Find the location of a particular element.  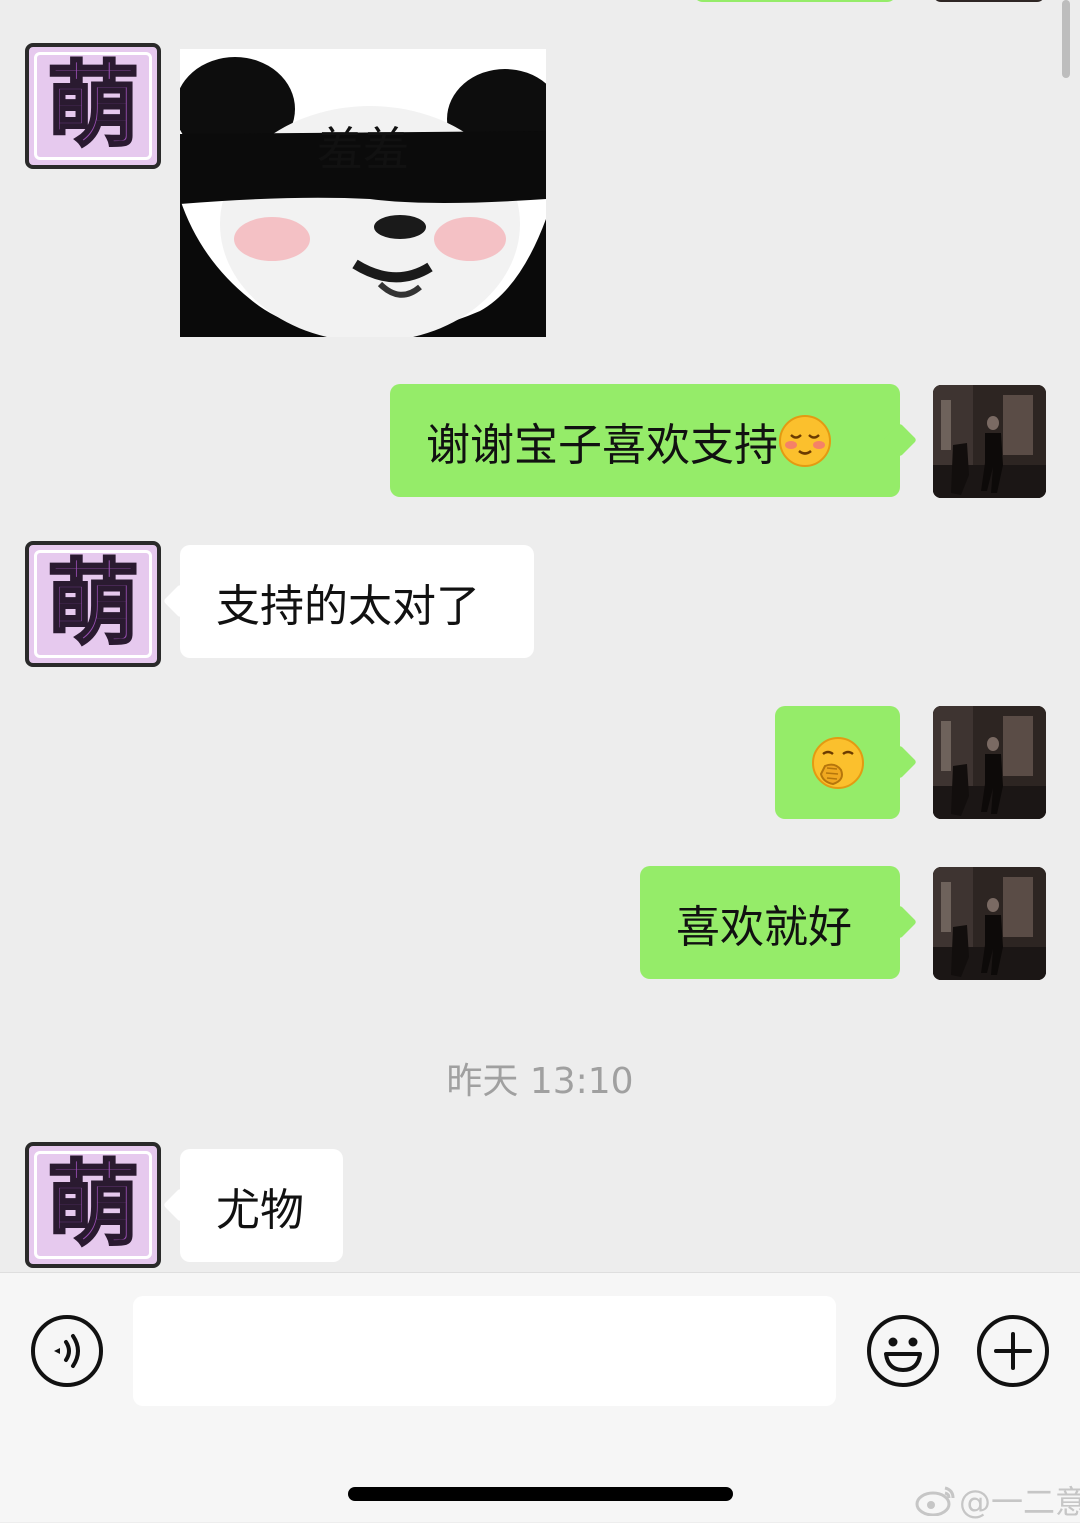

blushing-smiling-face-icon is located at coordinates (805, 440).